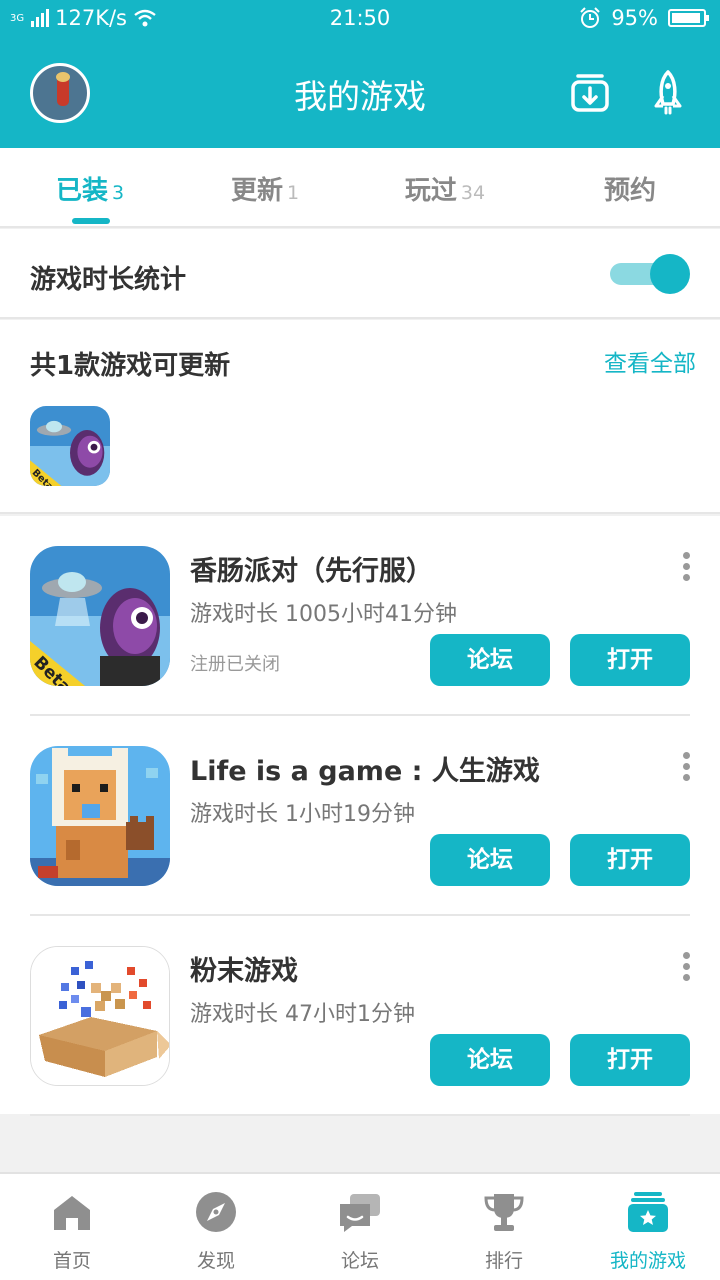  Describe the element at coordinates (118, 193) in the screenshot. I see `tab-count: 3` at that location.